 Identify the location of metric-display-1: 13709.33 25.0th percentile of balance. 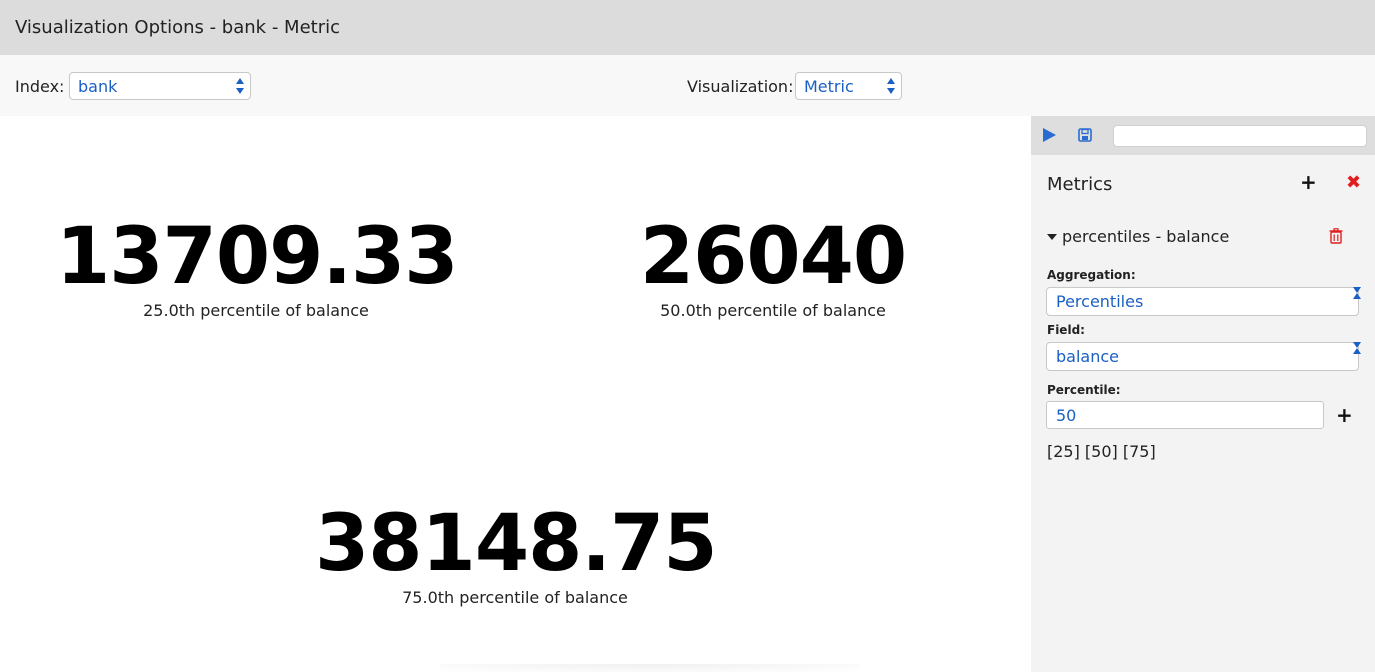
(257, 266).